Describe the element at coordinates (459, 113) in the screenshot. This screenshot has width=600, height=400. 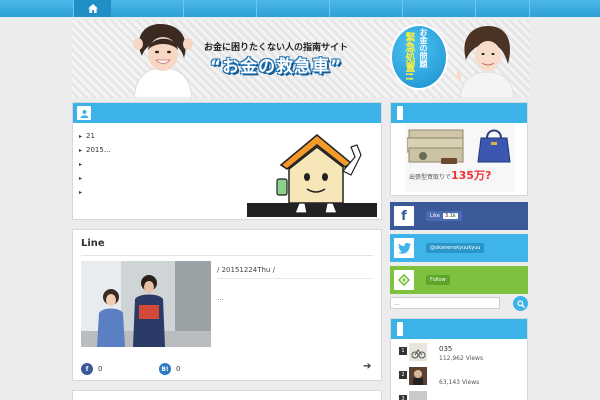
I see `ad-widget-header` at that location.